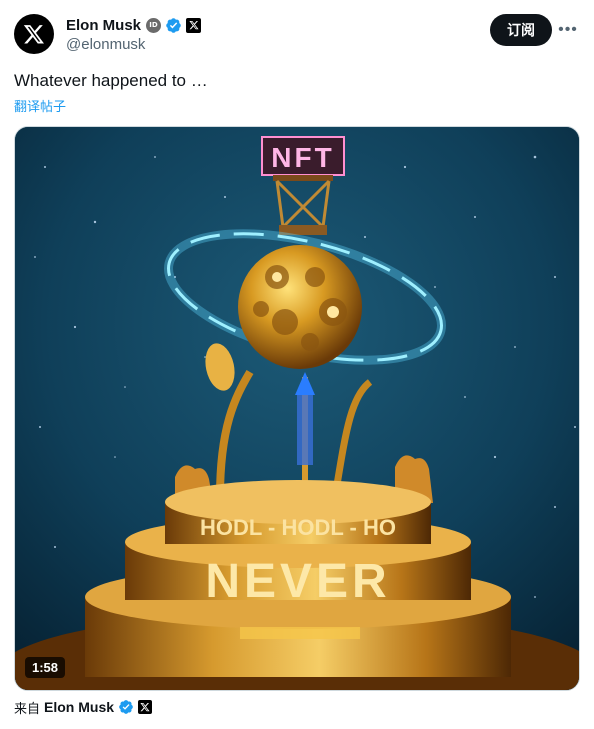  I want to click on hodl-ring-text: HODL - HODL - HO, so click(298, 527).